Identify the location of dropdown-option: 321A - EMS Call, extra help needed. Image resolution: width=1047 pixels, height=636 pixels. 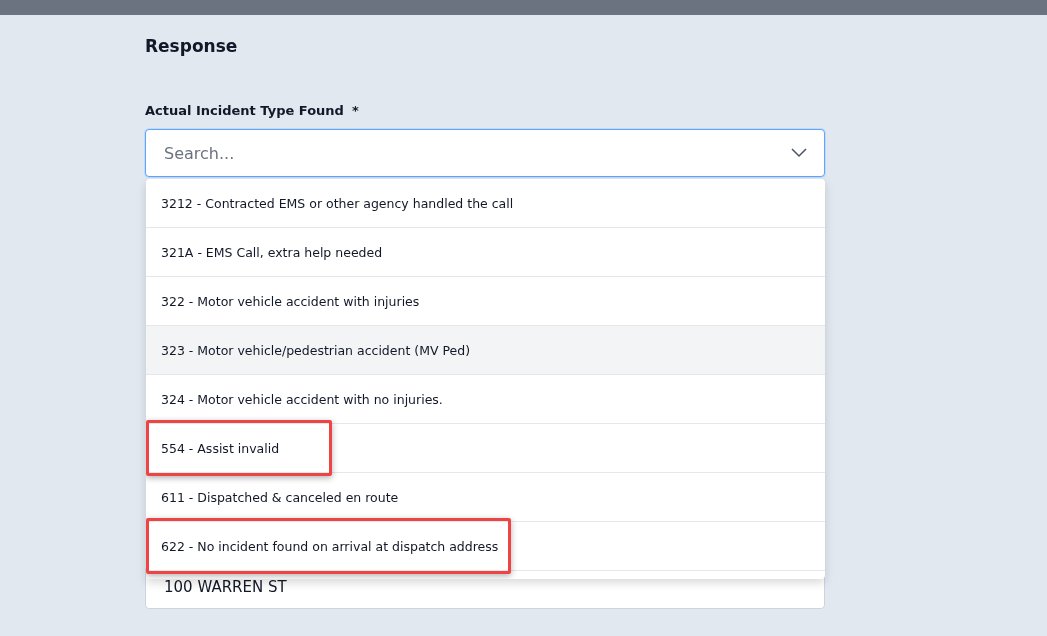
(485, 252).